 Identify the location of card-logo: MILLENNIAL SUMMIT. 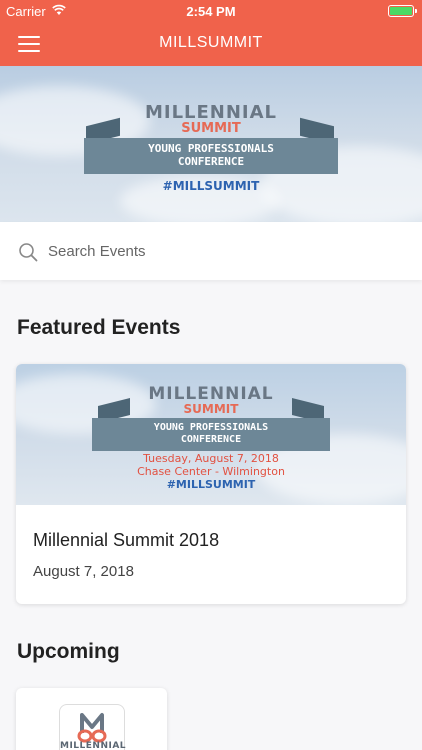
(211, 400).